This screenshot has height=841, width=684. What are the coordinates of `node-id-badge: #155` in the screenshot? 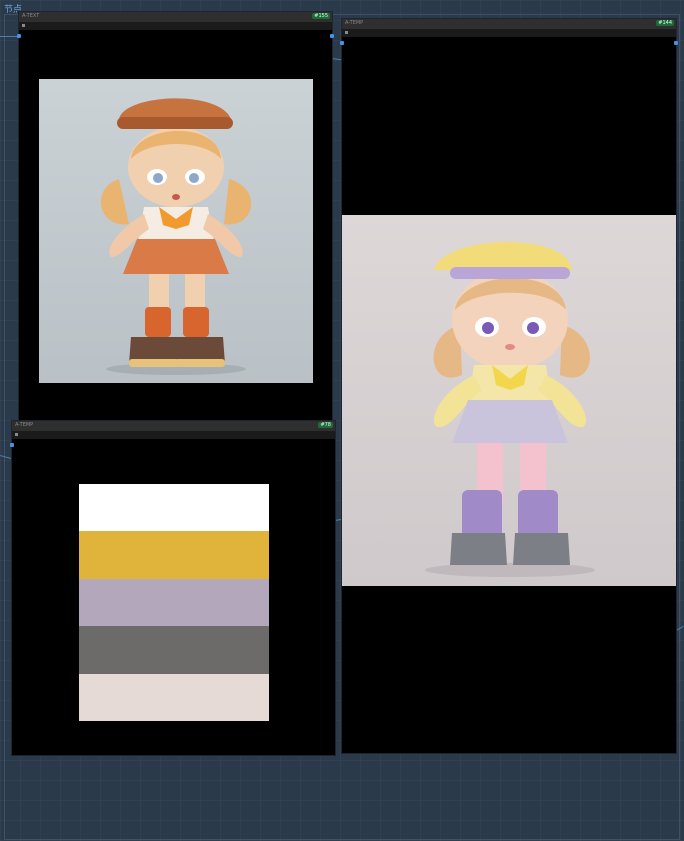 It's located at (321, 16).